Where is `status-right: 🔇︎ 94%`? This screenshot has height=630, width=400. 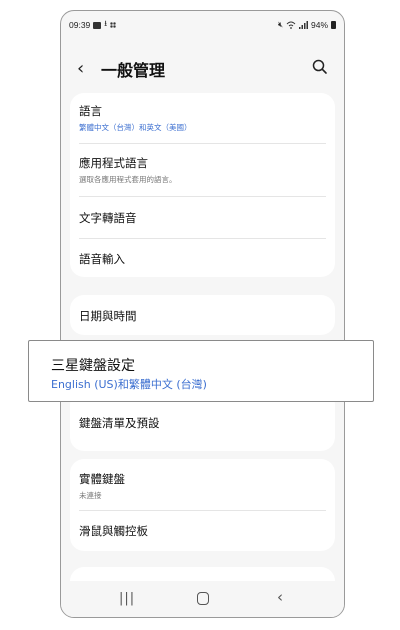
status-right: 🔇︎ 94% is located at coordinates (307, 25).